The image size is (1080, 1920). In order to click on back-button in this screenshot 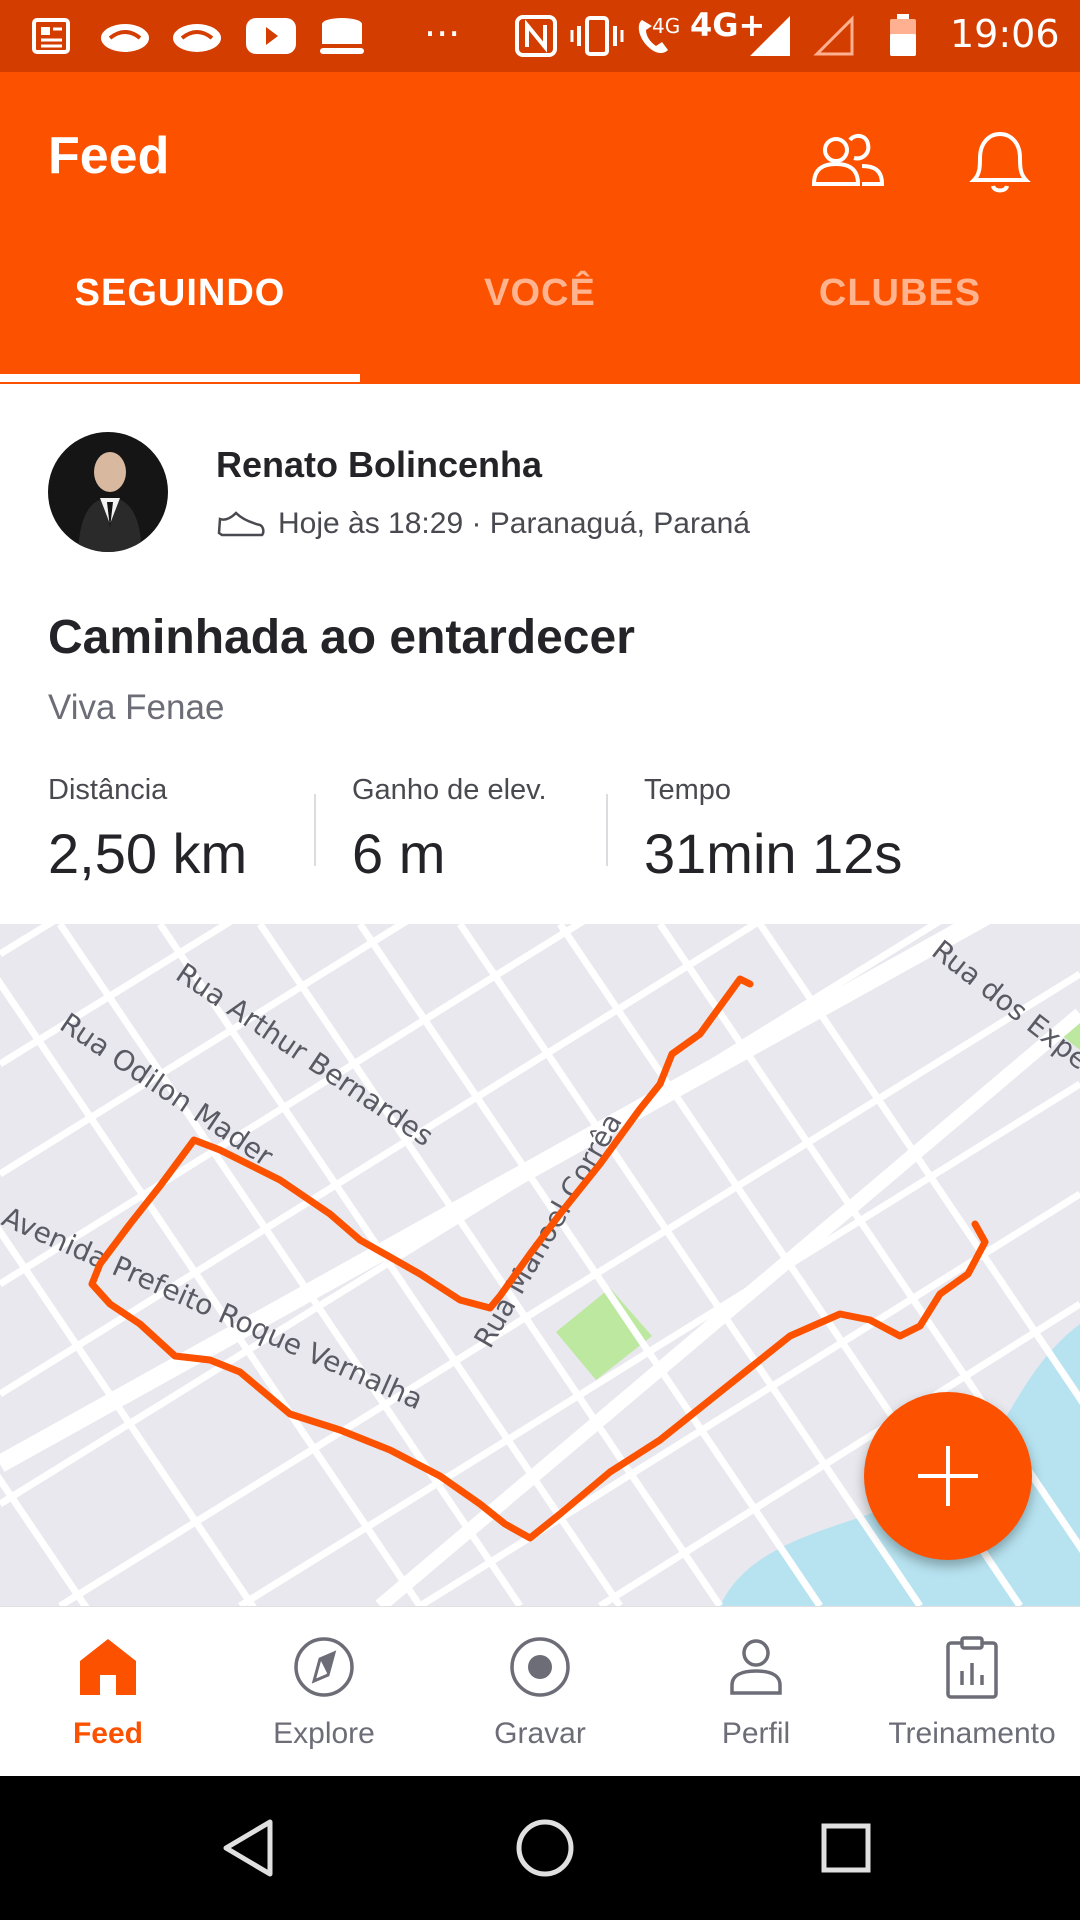, I will do `click(248, 1848)`.